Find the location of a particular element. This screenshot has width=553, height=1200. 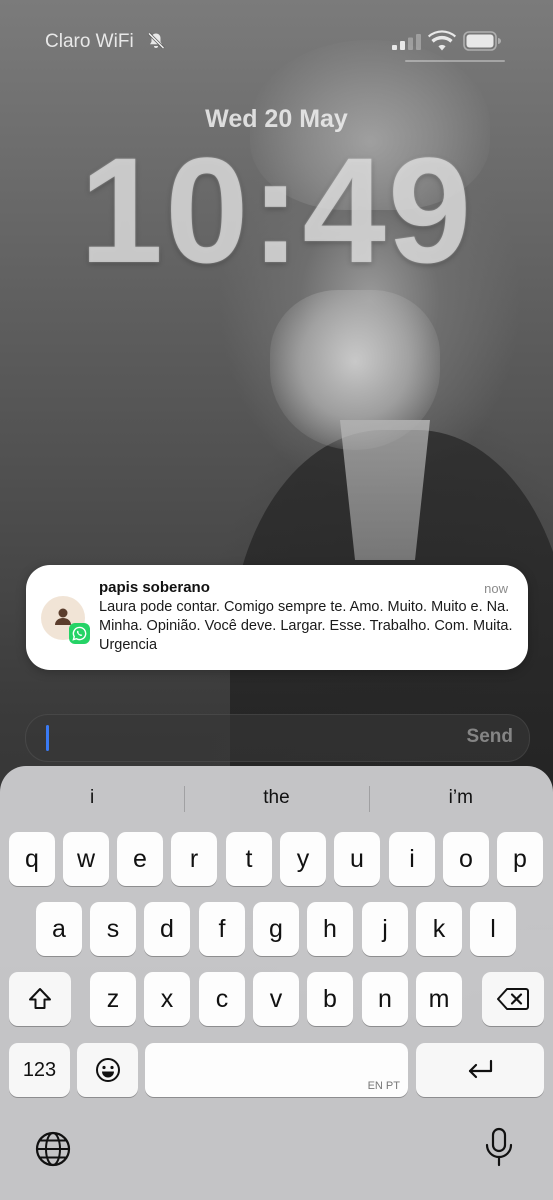

notification-time: now is located at coordinates (496, 588).